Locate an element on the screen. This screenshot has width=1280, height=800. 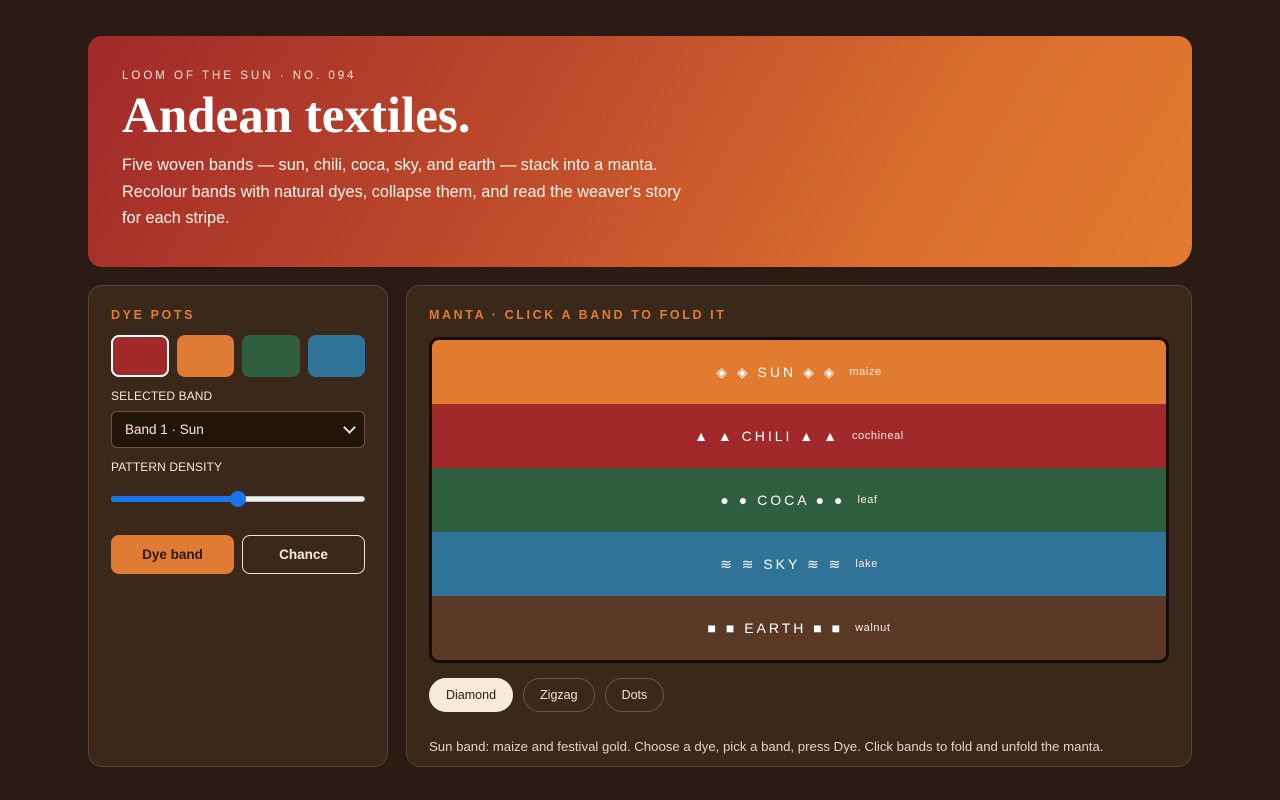
selected-band-value: Band 1 · Sun is located at coordinates (164, 429).